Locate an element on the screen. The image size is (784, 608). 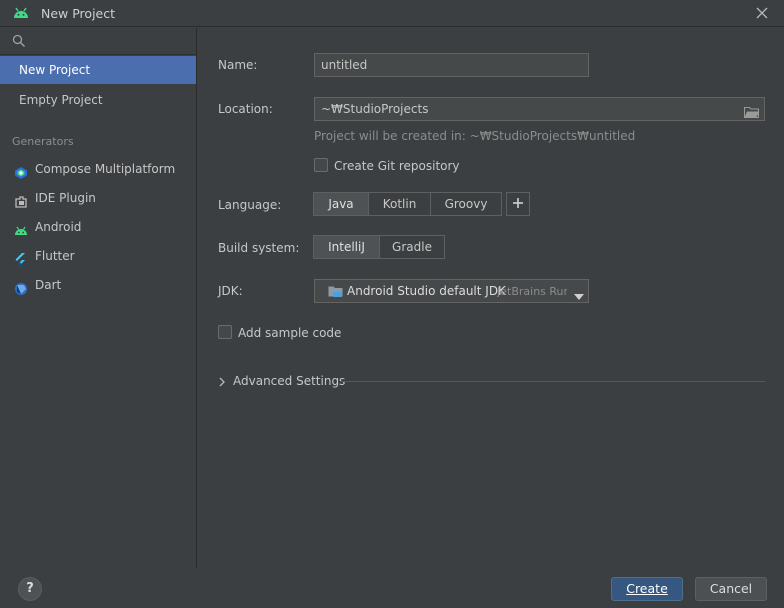
jdk-folder-icon is located at coordinates (335, 293).